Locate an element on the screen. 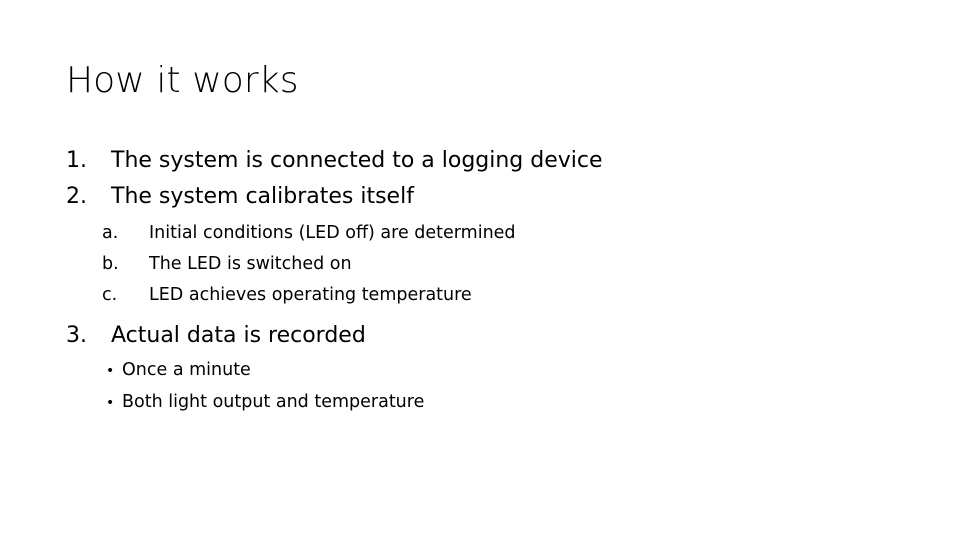  list-marker: 3. is located at coordinates (76, 335).